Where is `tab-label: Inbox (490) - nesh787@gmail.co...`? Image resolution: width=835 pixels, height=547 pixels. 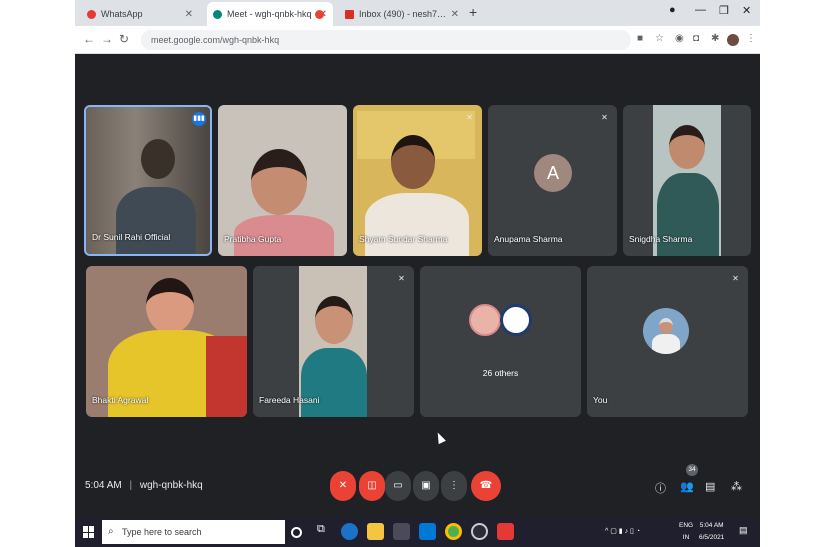 tab-label: Inbox (490) - nesh787@gmail.co... is located at coordinates (403, 14).